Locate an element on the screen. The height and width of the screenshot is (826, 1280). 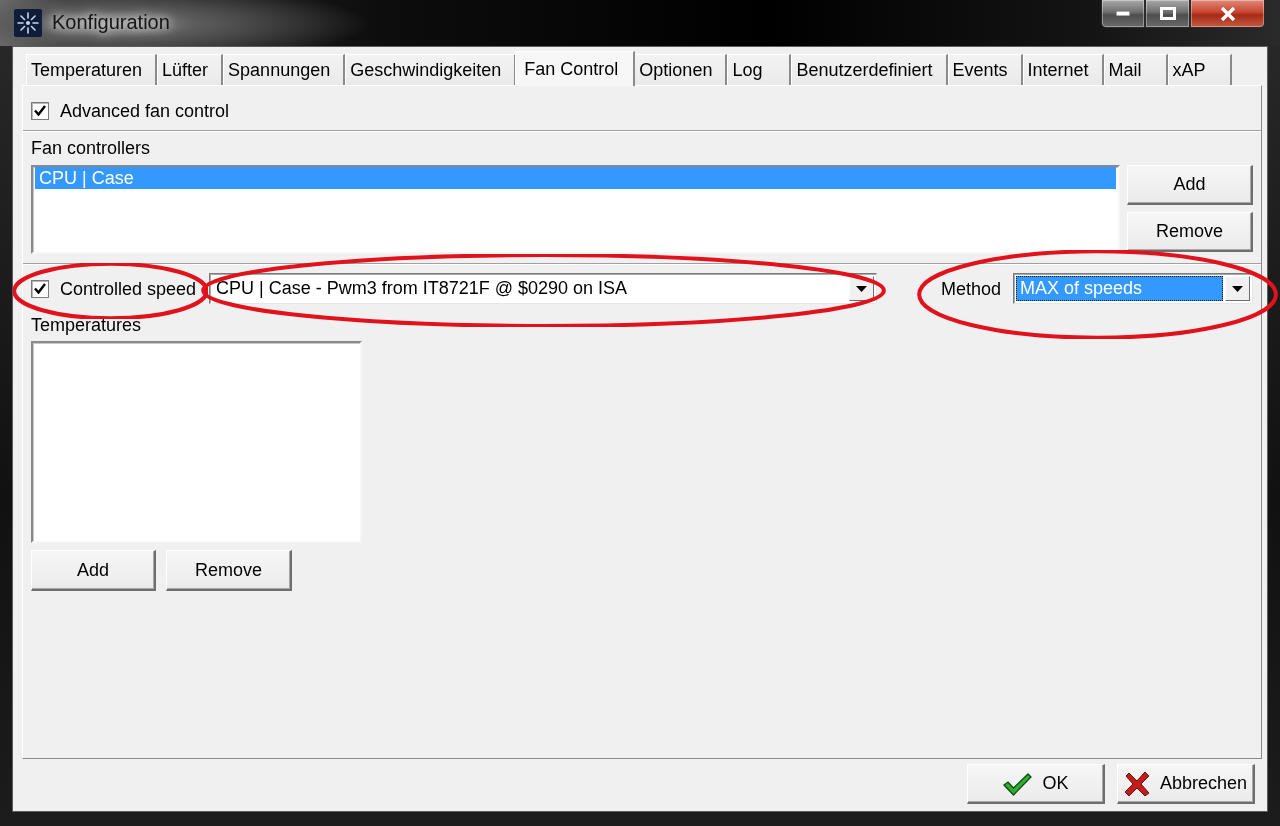
maximize-button is located at coordinates (1167, 14).